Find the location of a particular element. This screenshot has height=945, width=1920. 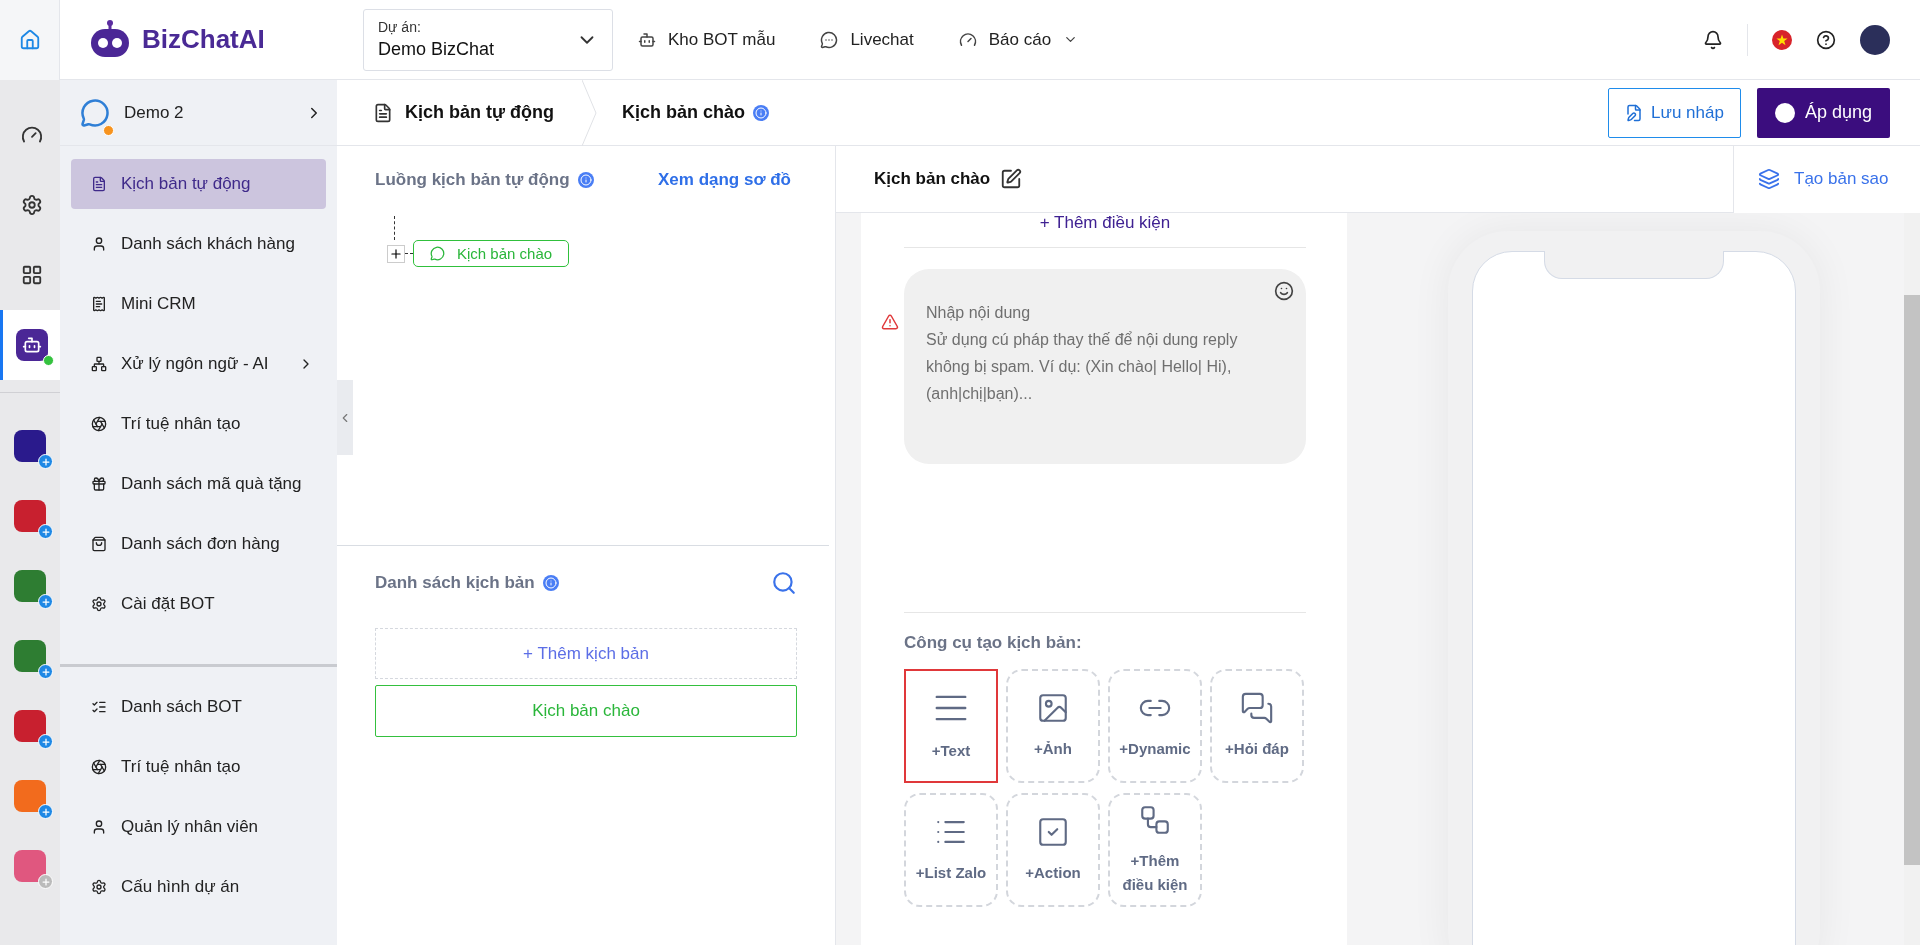

nav-link: Báo cáo is located at coordinates (1018, 39).